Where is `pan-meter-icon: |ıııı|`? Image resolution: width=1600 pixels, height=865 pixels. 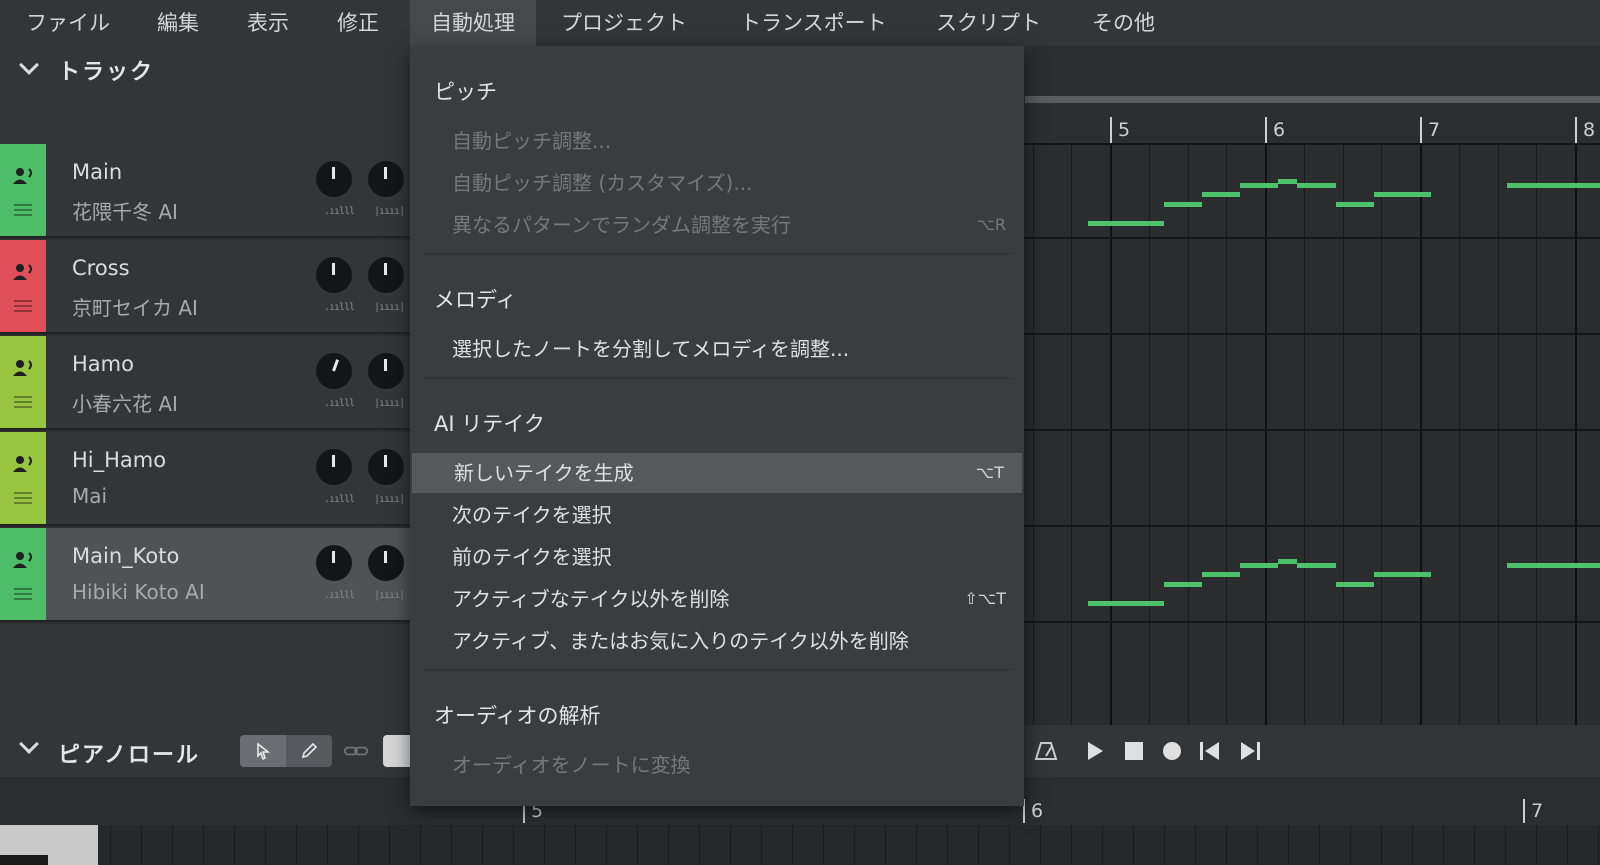 pan-meter-icon: |ıııı| is located at coordinates (389, 307).